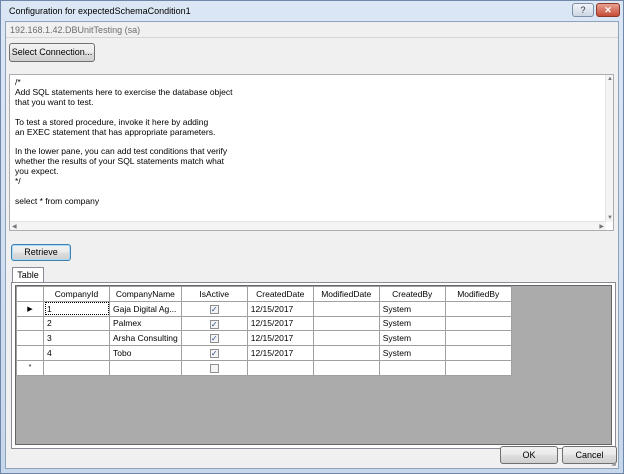  I want to click on isactive-cell, so click(214, 367).